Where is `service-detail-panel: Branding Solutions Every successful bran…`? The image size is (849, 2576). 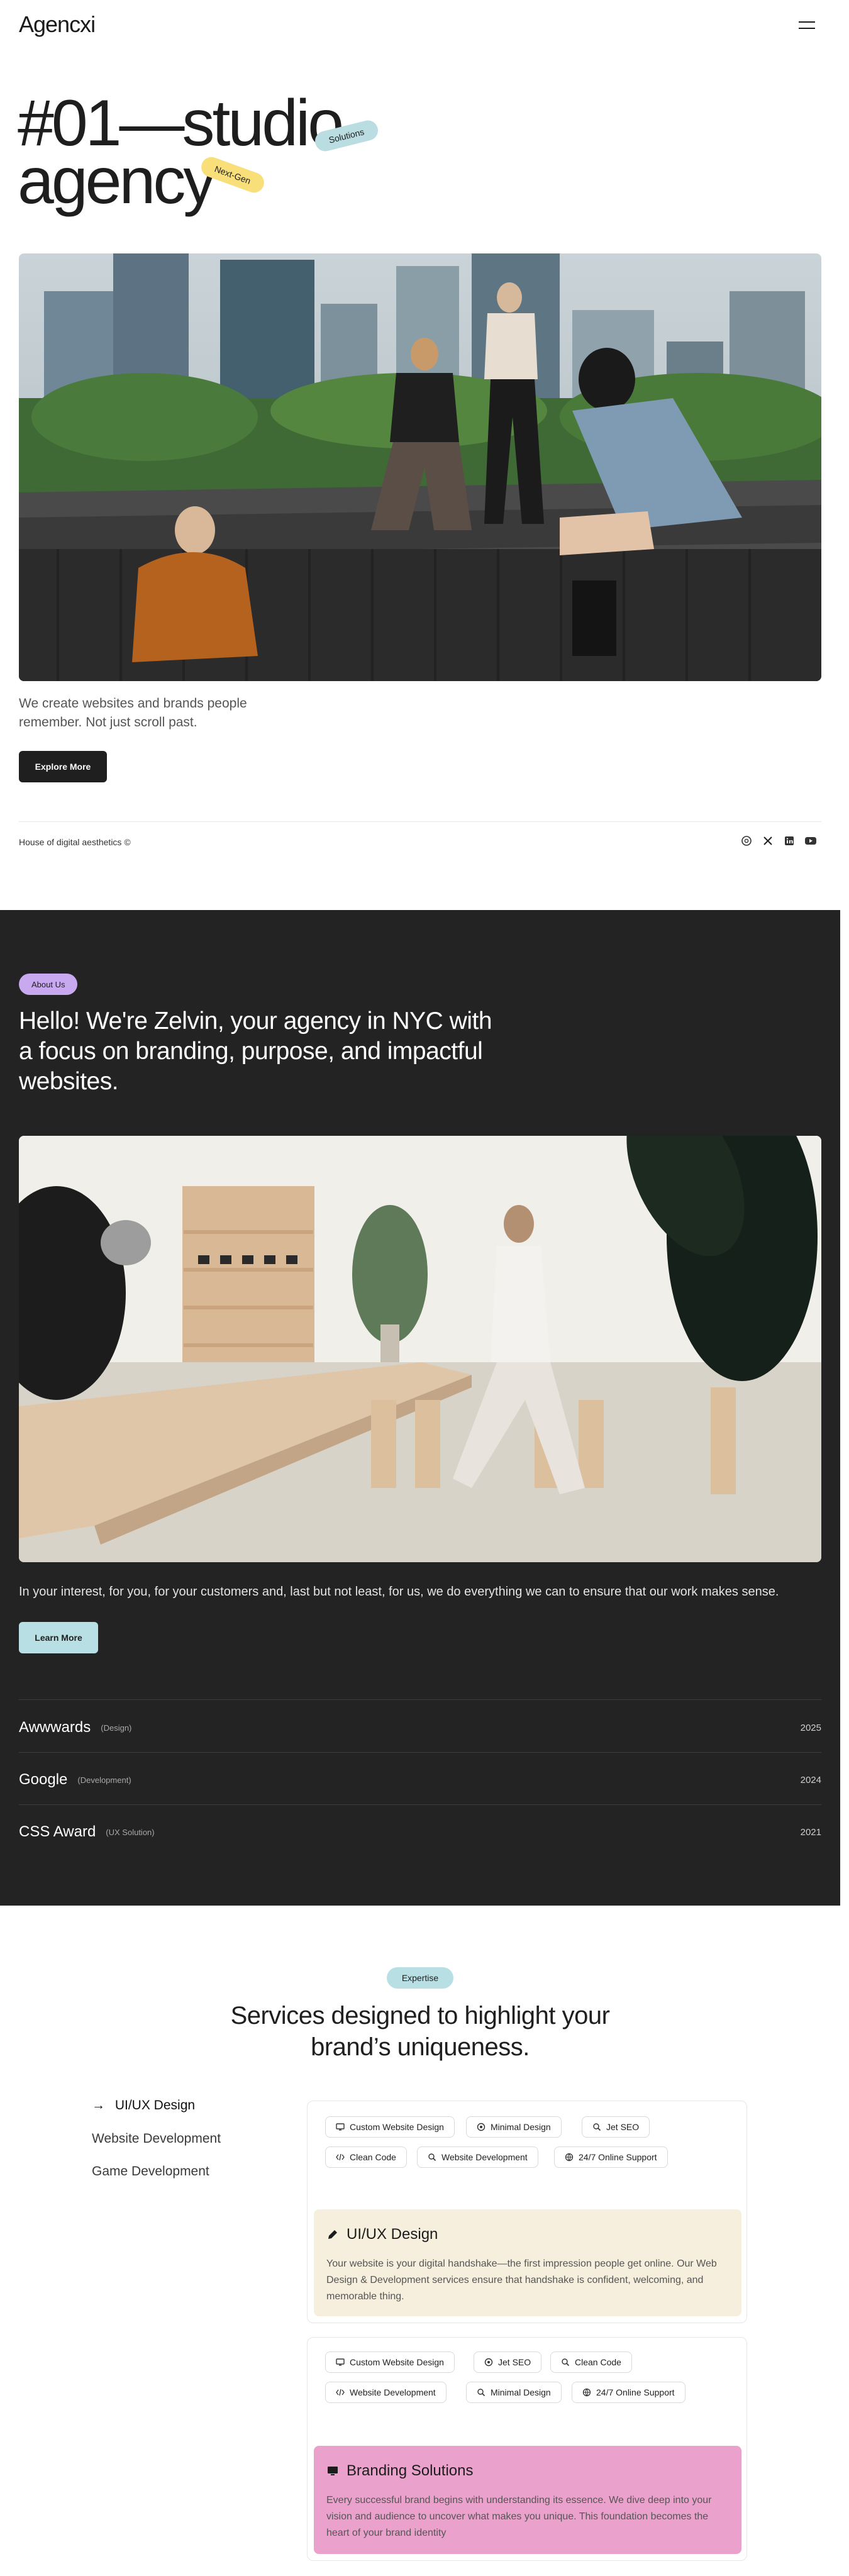 service-detail-panel: Branding Solutions Every successful bran… is located at coordinates (527, 2500).